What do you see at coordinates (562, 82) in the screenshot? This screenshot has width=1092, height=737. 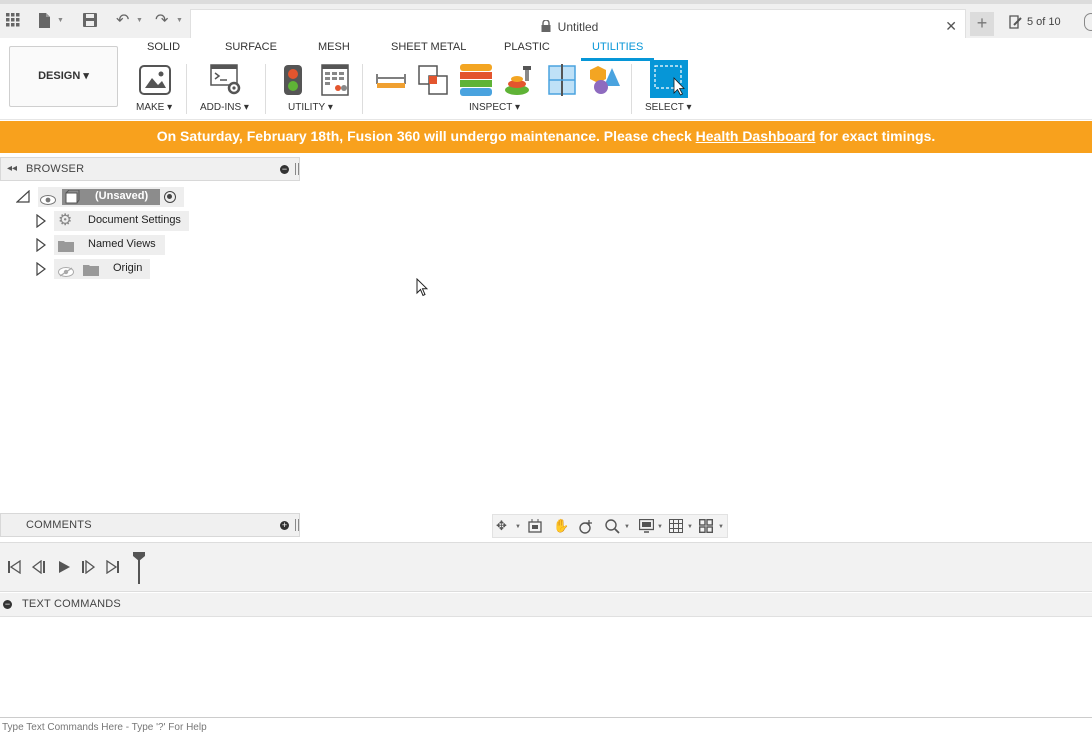 I see `section-analysis-icon` at bounding box center [562, 82].